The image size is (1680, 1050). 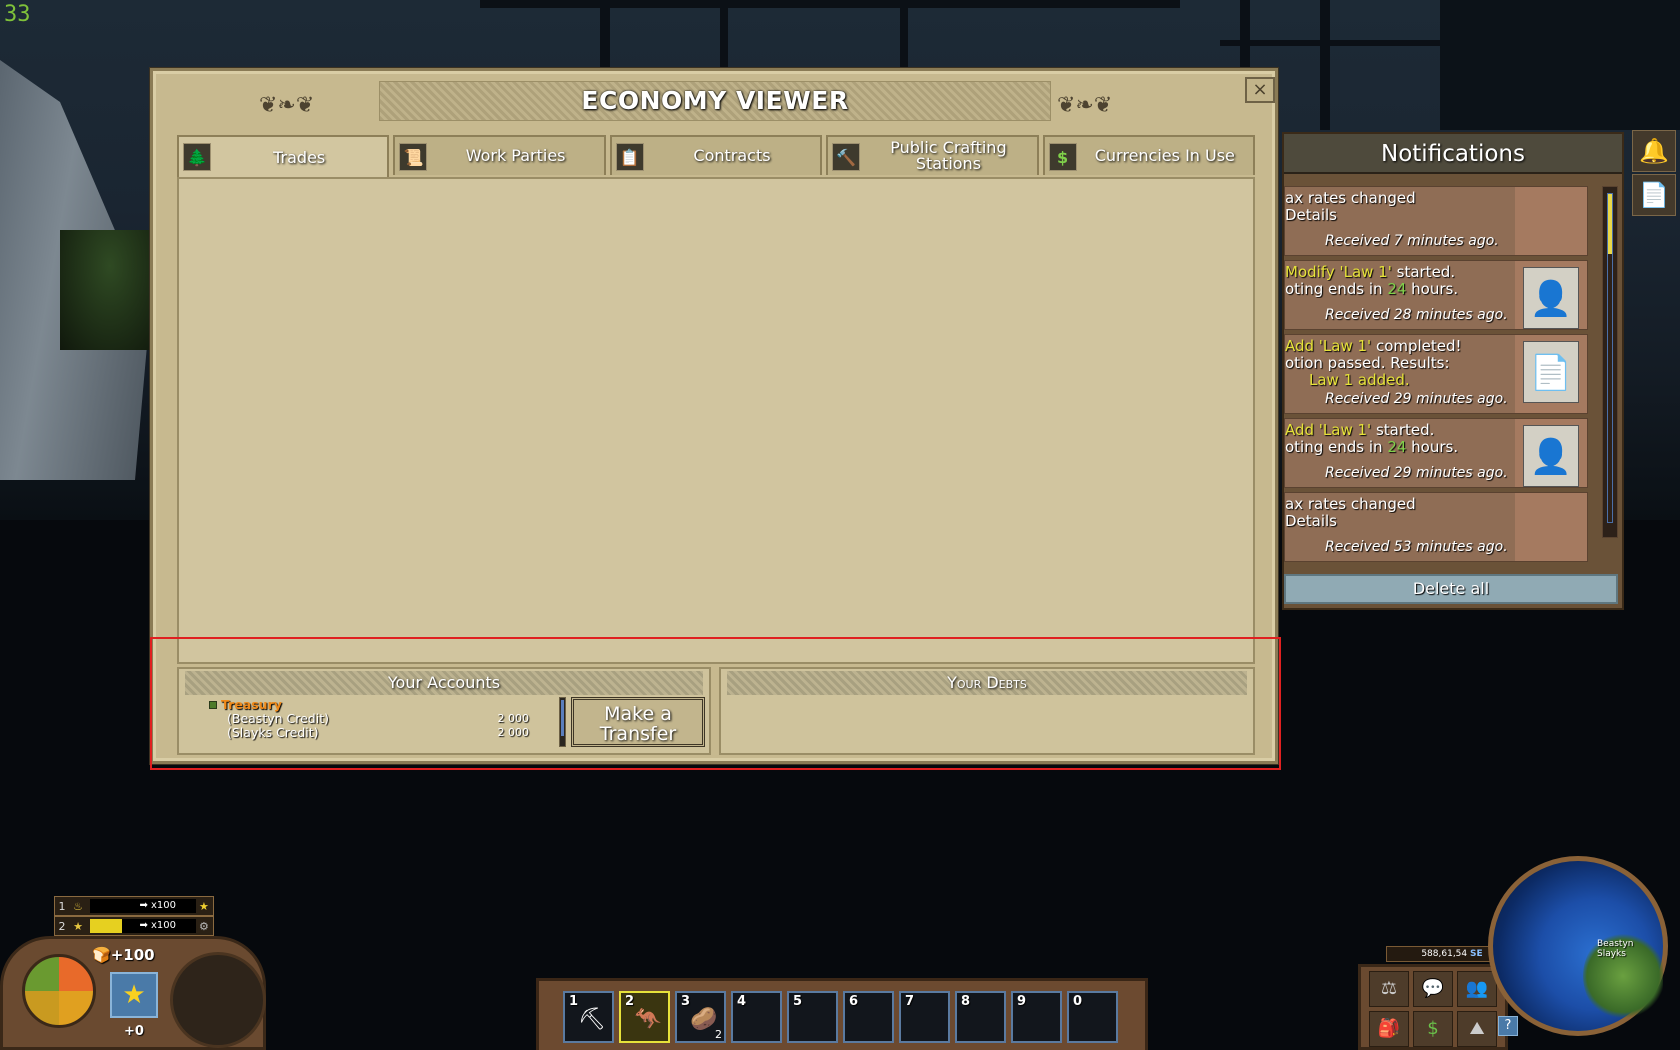 I want to click on notification-text: ax rates changed Details, so click(x=1403, y=511).